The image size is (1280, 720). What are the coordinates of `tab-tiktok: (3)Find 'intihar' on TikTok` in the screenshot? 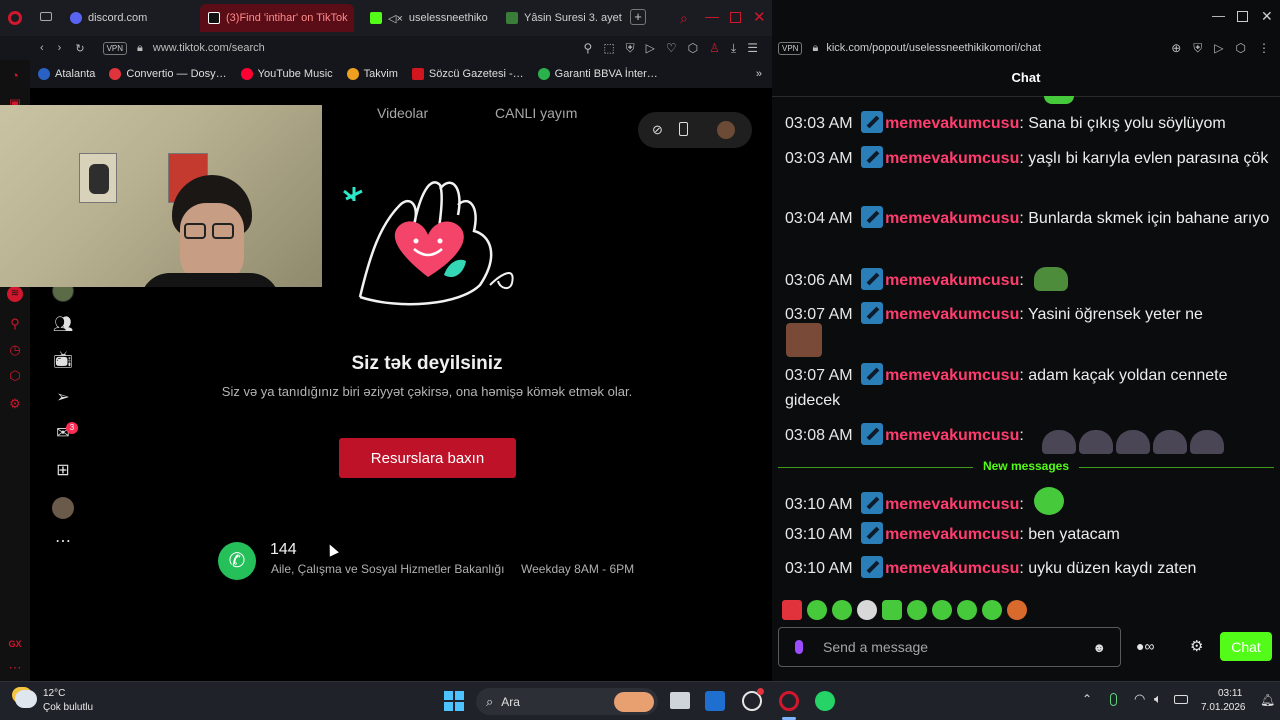 It's located at (277, 18).